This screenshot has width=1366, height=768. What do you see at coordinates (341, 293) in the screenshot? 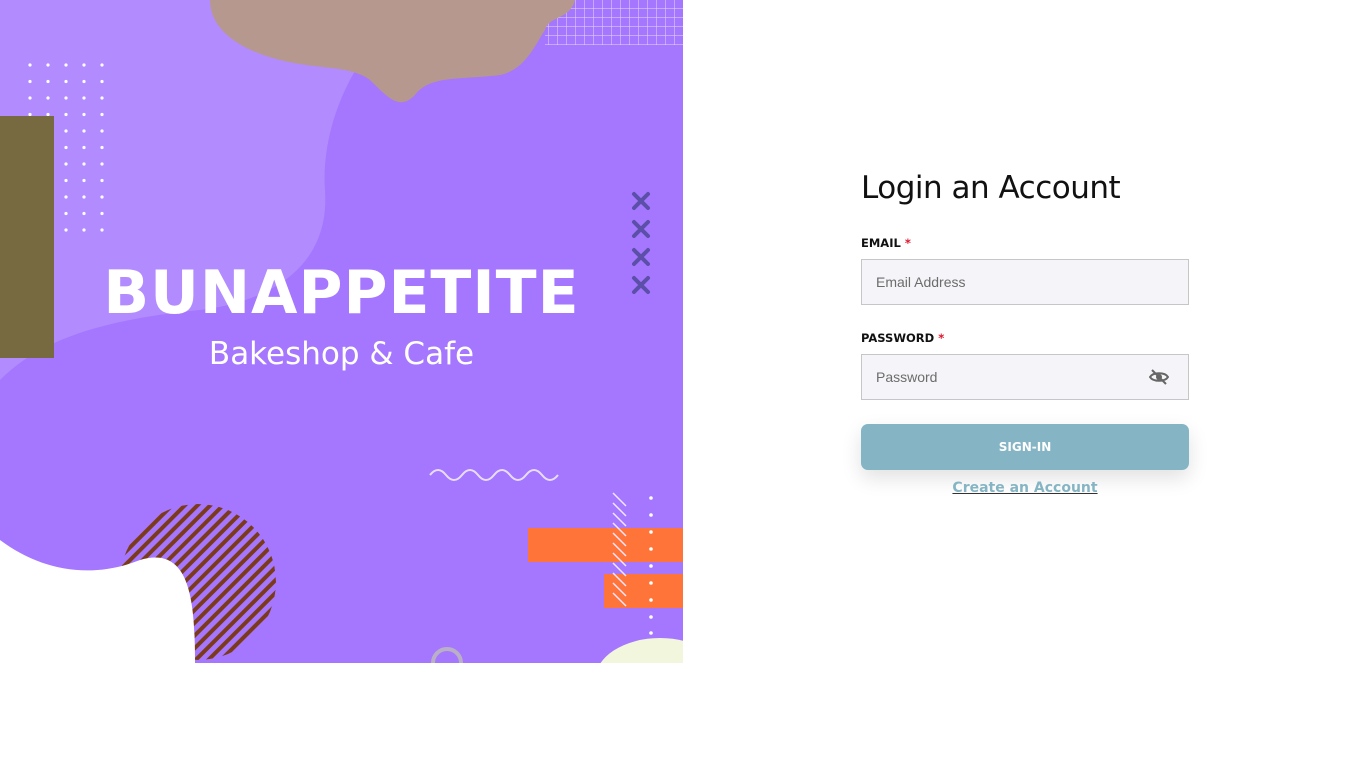
I see `brand-title: BUNAPPETITE` at bounding box center [341, 293].